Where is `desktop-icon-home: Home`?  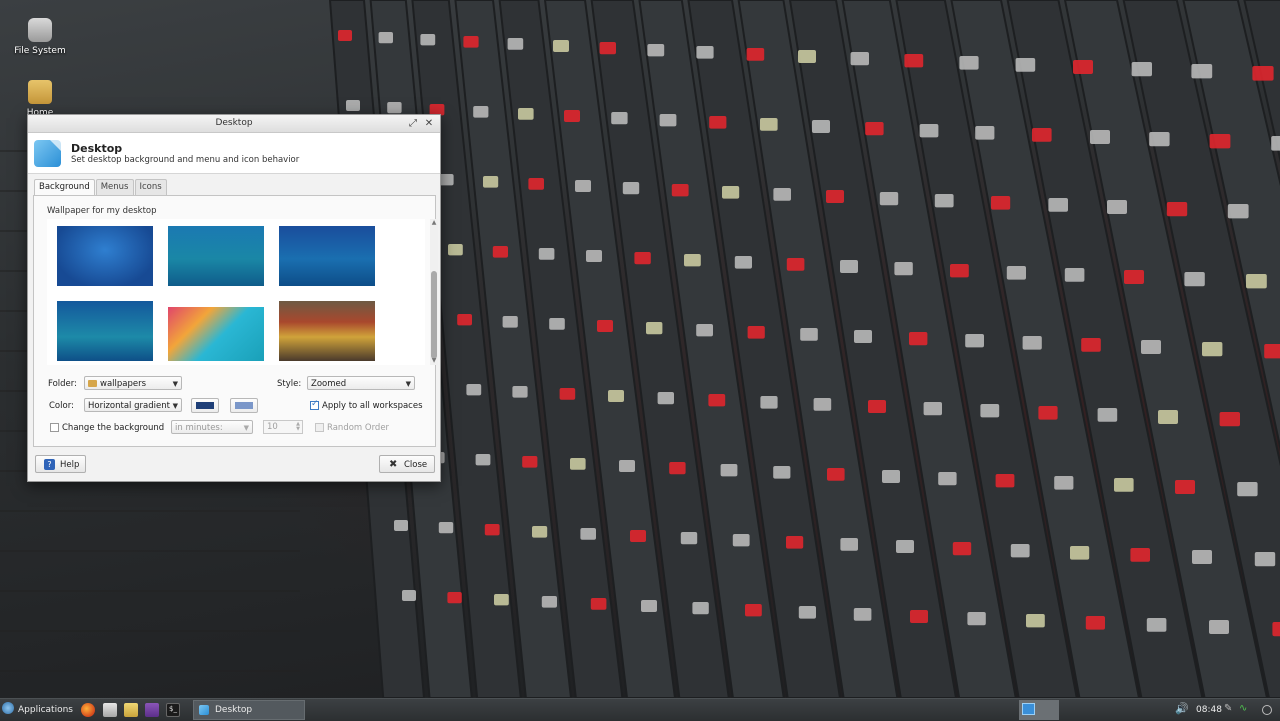
desktop-icon-home: Home is located at coordinates (40, 99).